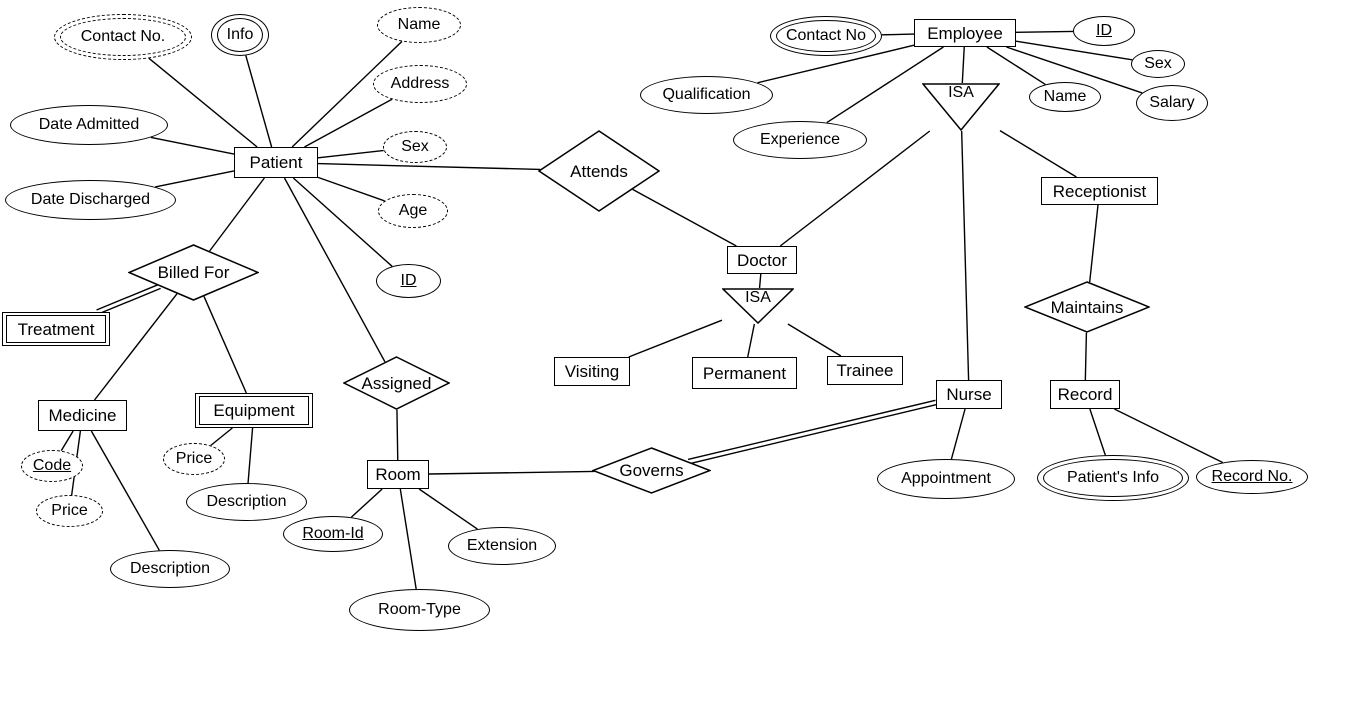 This screenshot has width=1367, height=703. I want to click on edge-equipment-to-e_desc, so click(250, 455).